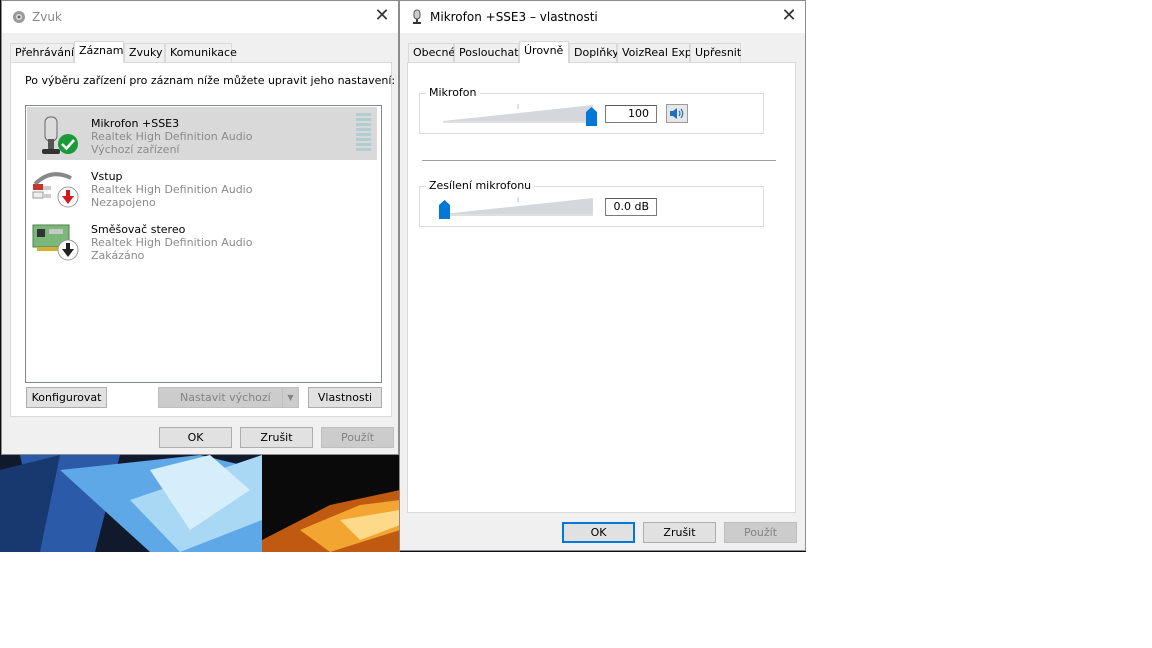 This screenshot has height=648, width=1152. Describe the element at coordinates (431, 52) in the screenshot. I see `tab-general: Obecné` at that location.